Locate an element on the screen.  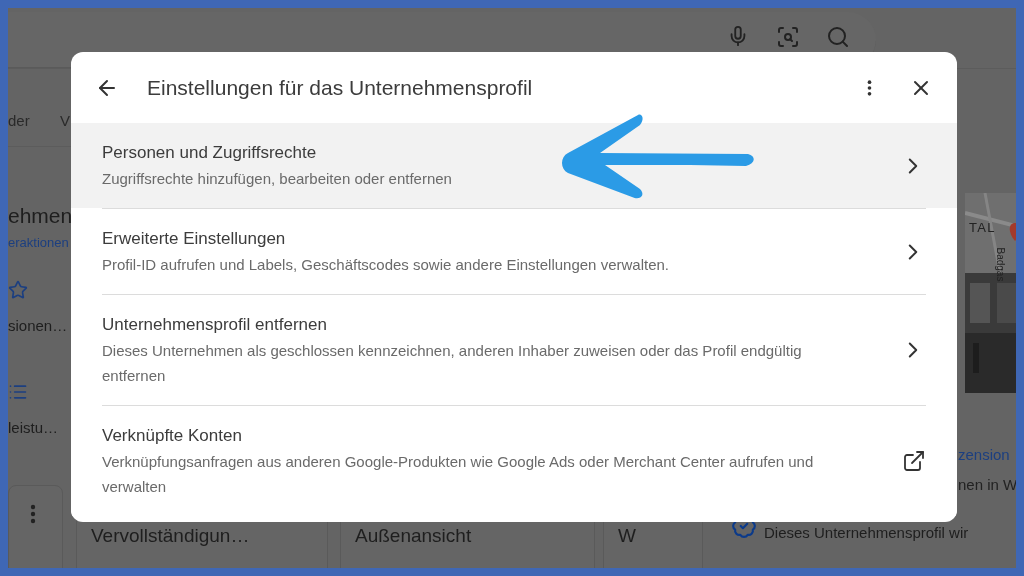
item-title: Verknüpfte Konten is located at coordinates (172, 436).